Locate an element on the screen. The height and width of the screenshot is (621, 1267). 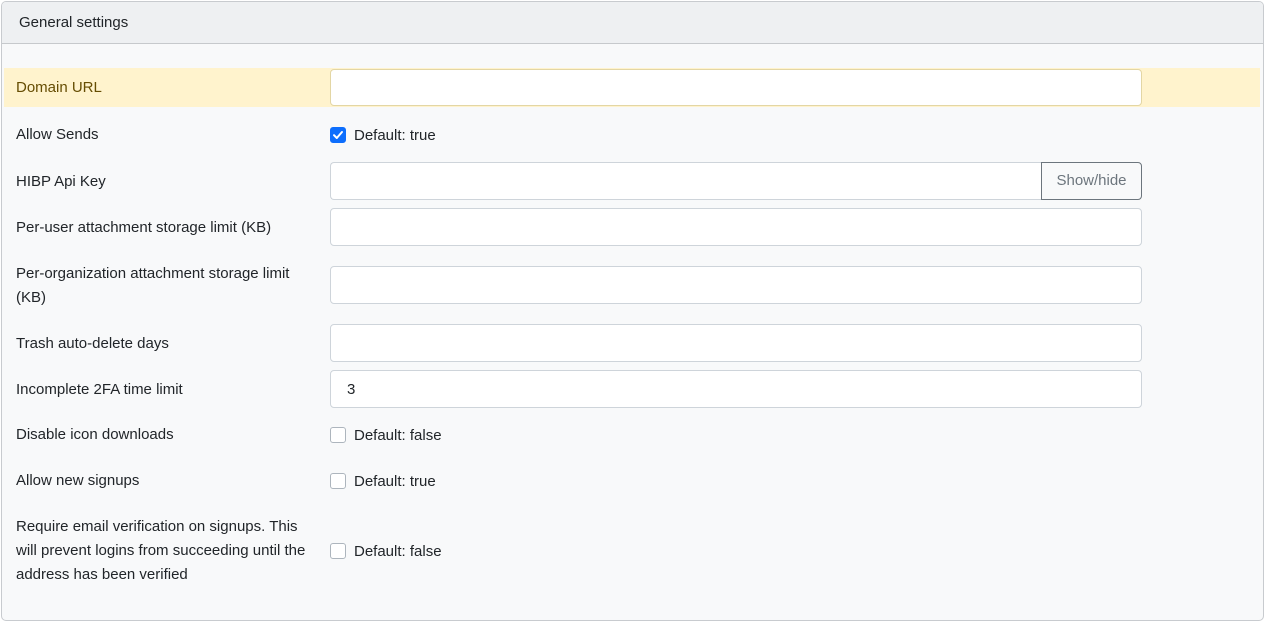
setting-row-user-attachment-limit: Per-user attachment storage limit (KB) is located at coordinates (632, 227).